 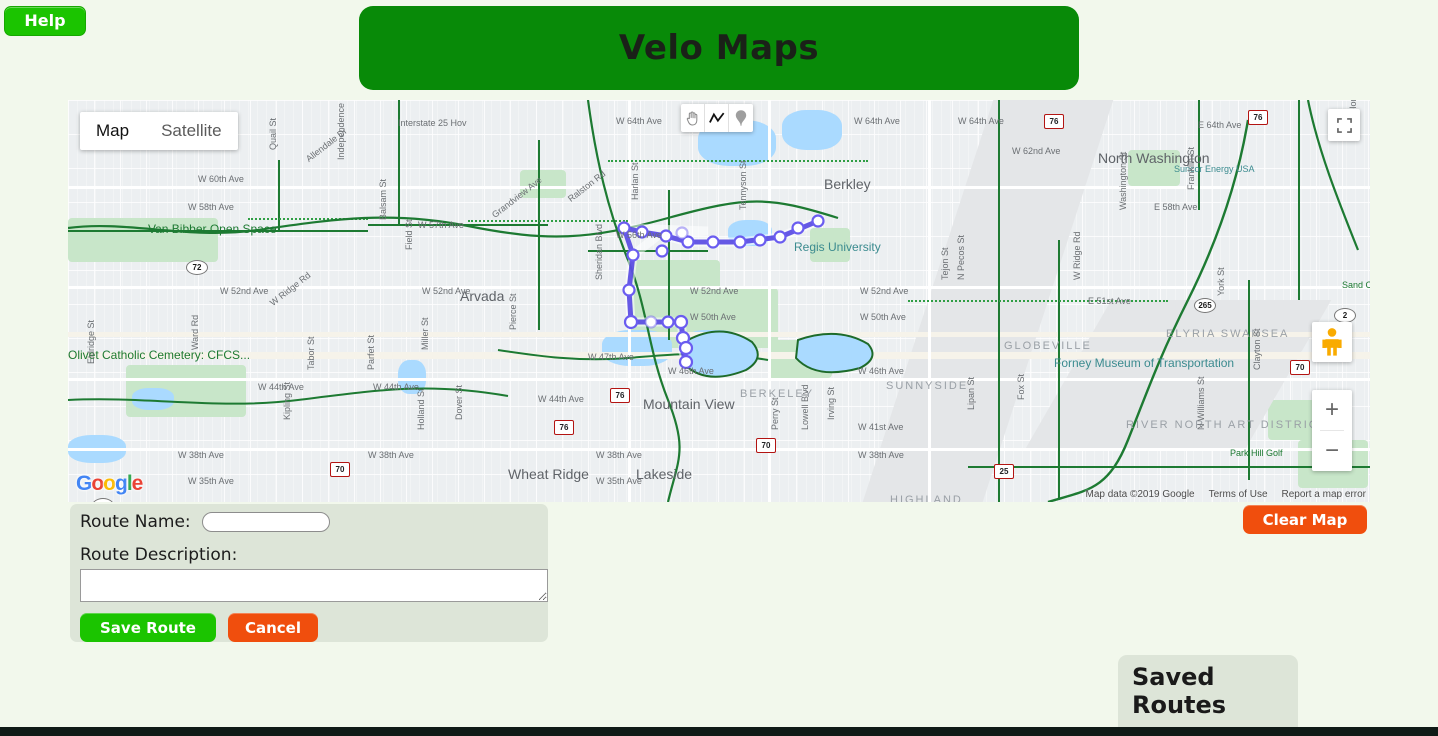 What do you see at coordinates (1332, 410) in the screenshot?
I see `zoom-in-button: +` at bounding box center [1332, 410].